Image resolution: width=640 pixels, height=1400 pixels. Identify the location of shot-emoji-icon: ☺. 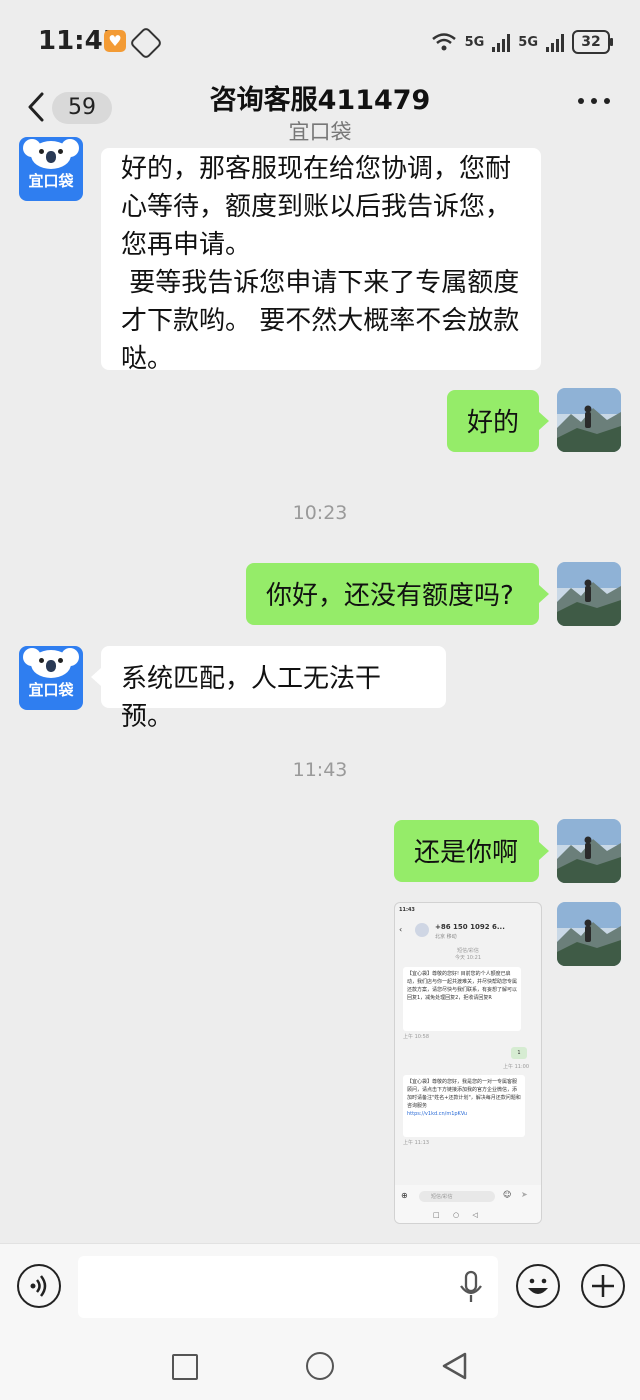
(507, 1194).